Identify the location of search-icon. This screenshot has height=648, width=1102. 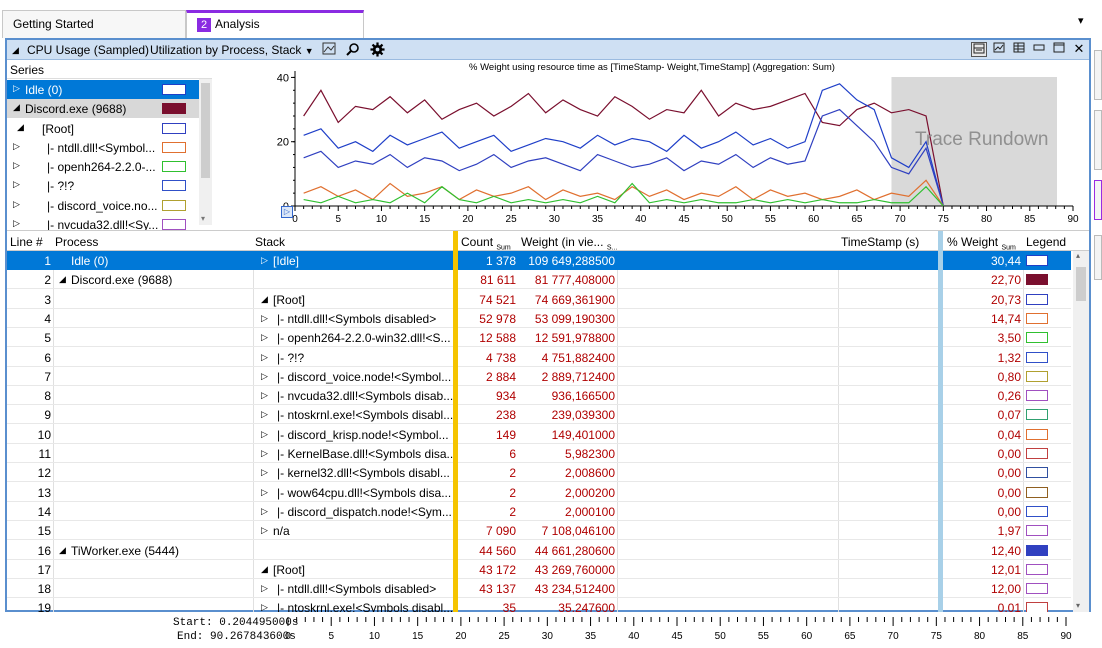
(353, 49).